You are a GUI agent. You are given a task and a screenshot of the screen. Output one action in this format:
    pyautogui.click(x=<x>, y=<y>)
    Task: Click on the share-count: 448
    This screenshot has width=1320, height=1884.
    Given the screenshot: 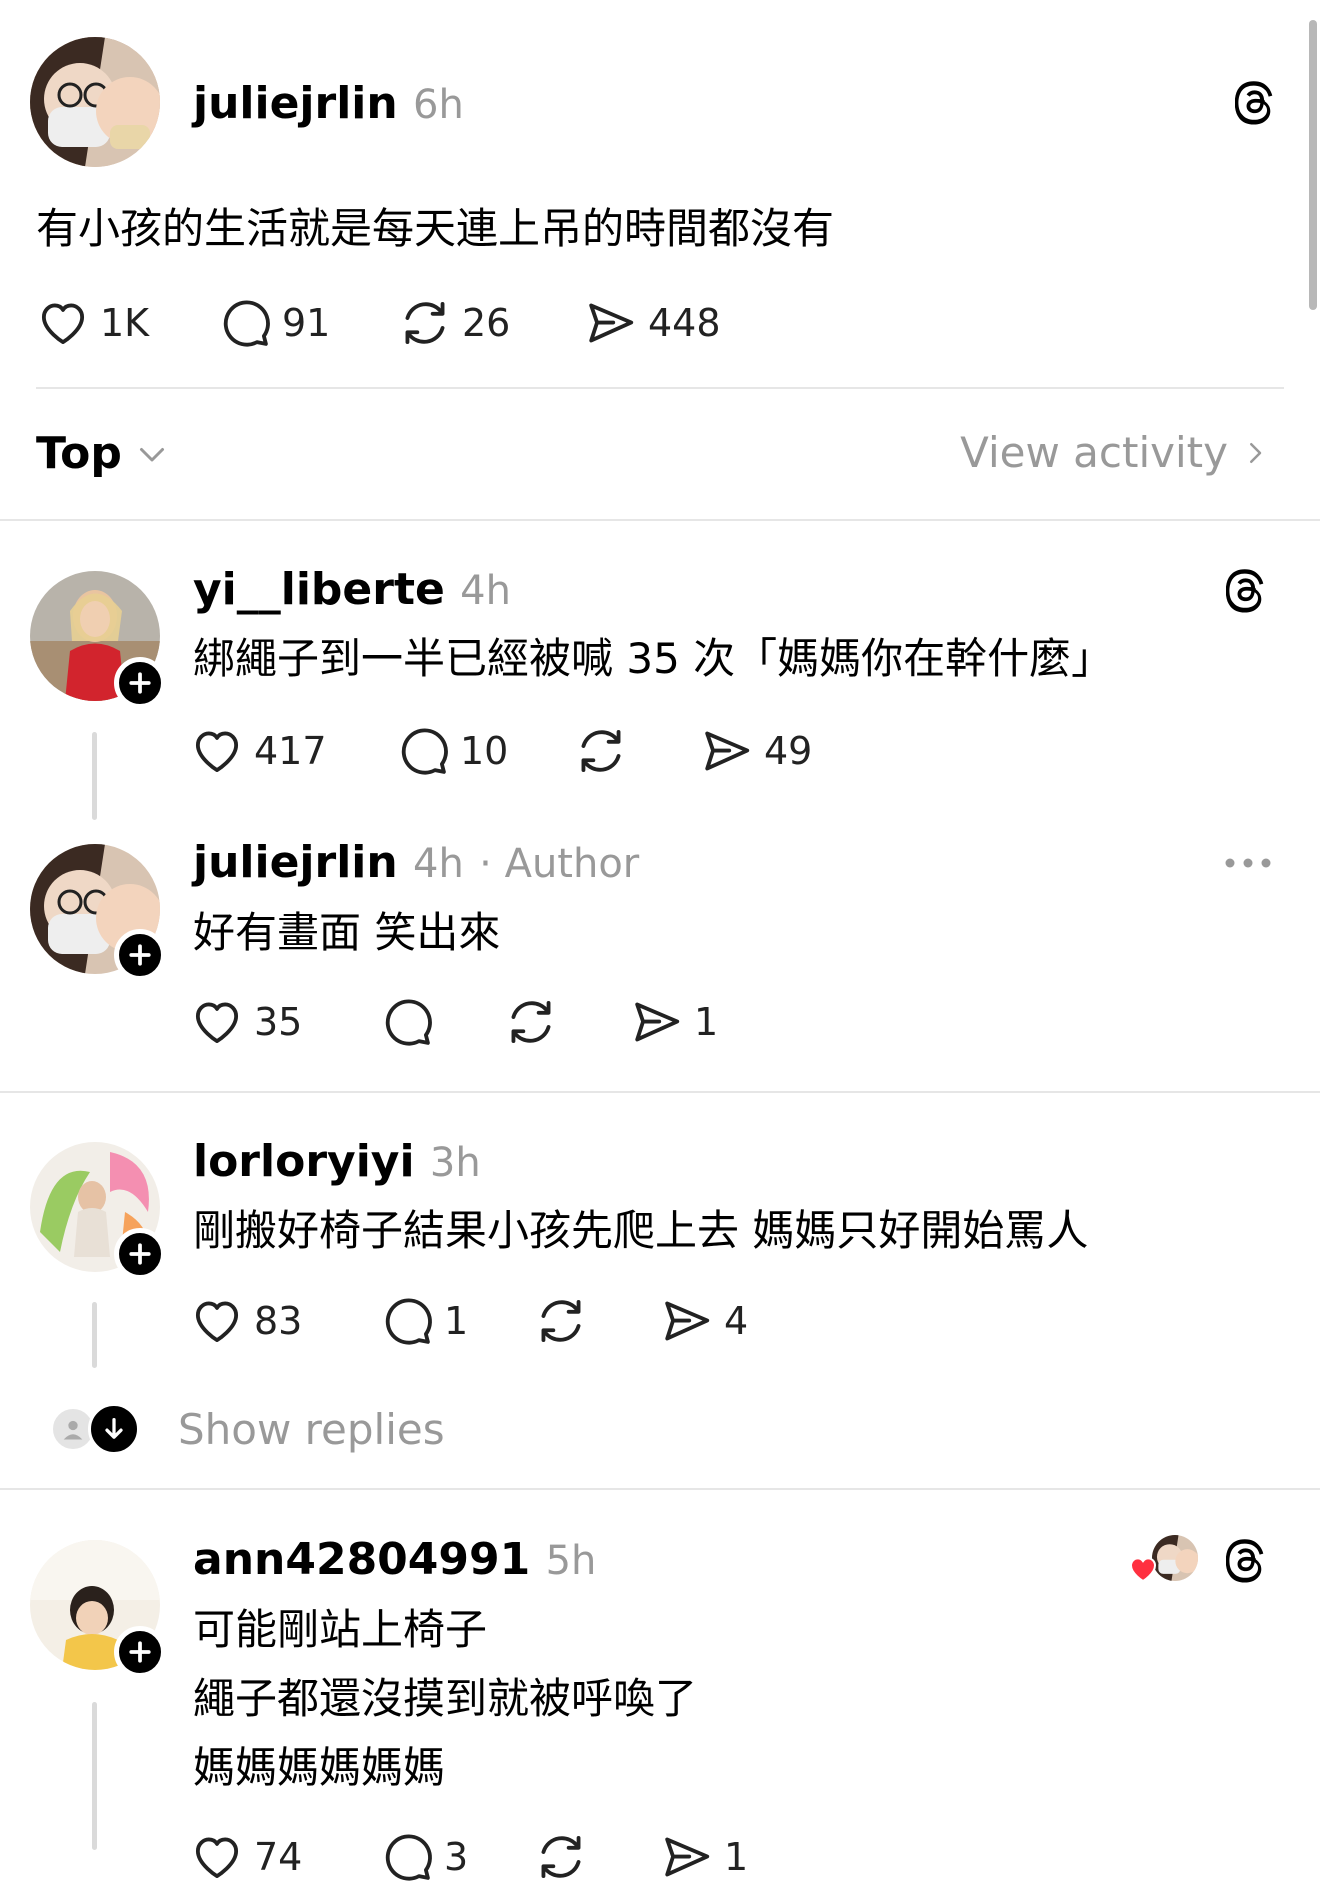 What is the action you would take?
    pyautogui.click(x=684, y=323)
    